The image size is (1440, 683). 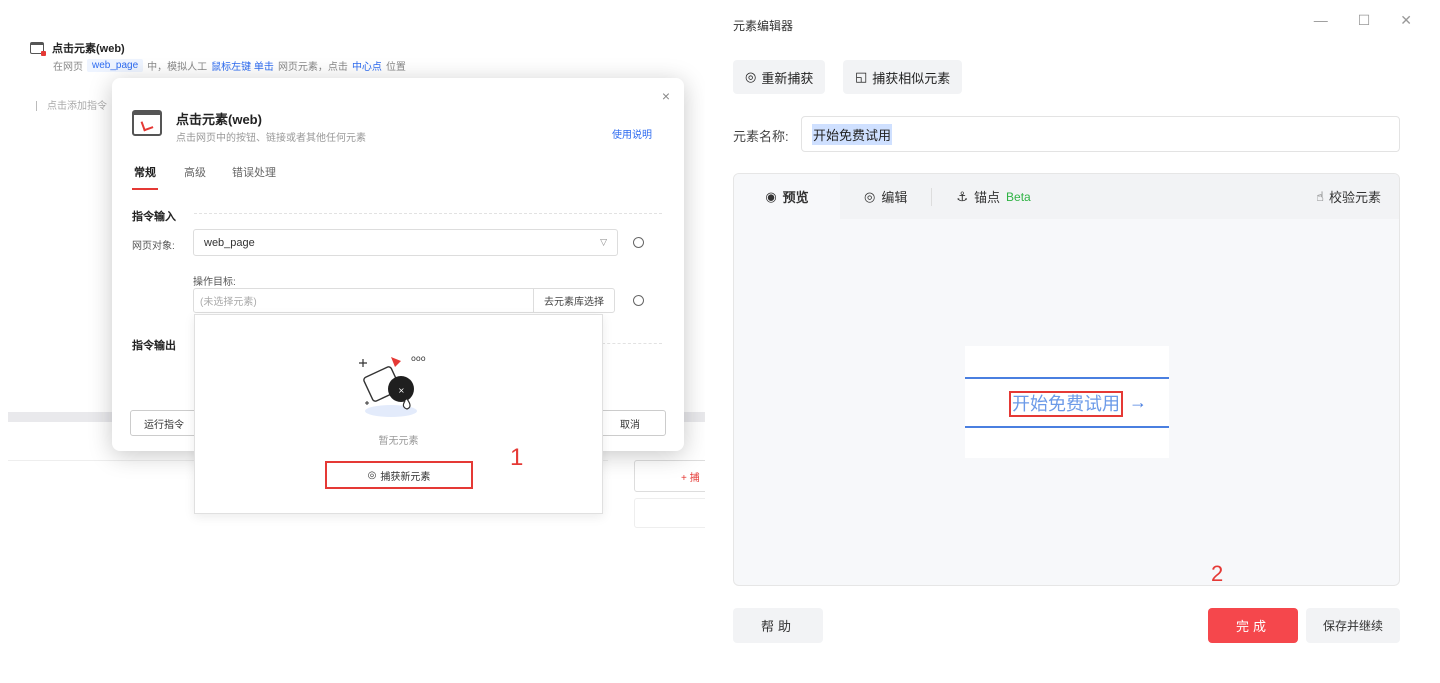 I want to click on tab-advanced: 高级, so click(x=195, y=177).